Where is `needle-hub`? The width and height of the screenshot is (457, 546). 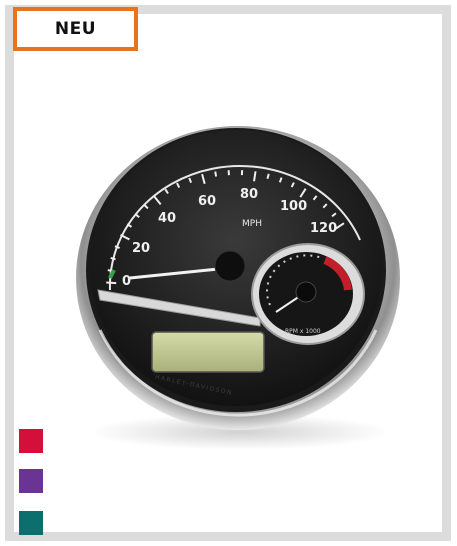
needle-hub is located at coordinates (230, 266).